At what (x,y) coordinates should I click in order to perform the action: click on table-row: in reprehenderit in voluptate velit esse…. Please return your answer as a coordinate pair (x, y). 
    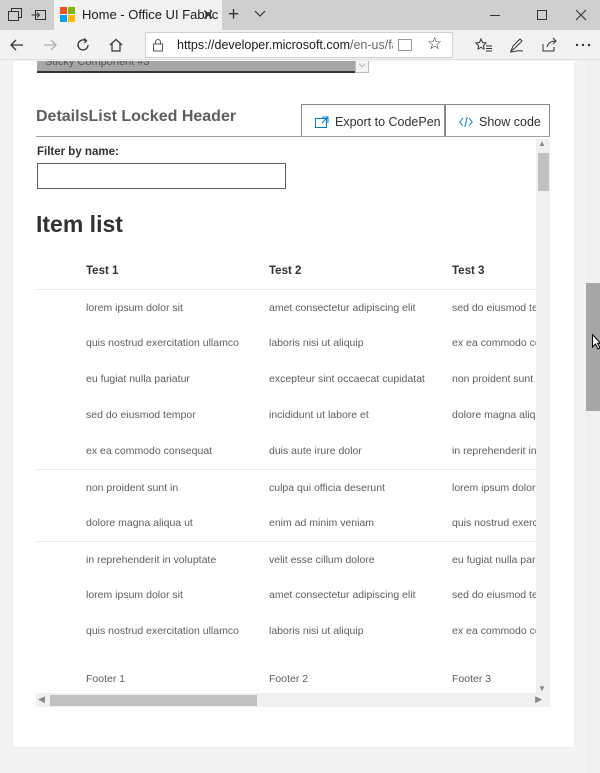
    Looking at the image, I should click on (293, 559).